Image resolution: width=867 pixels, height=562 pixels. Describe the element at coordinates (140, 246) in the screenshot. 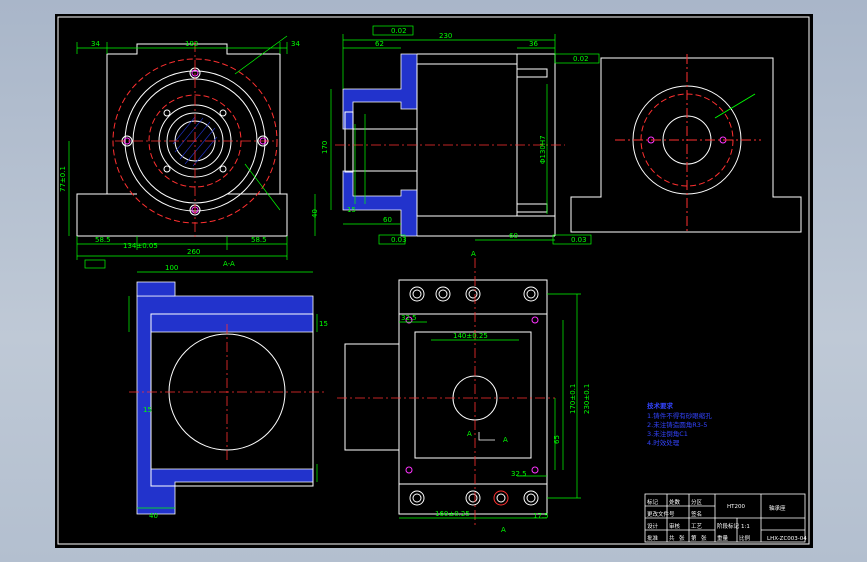

I see `dim-front-bottom-mid: 134±0.05` at that location.